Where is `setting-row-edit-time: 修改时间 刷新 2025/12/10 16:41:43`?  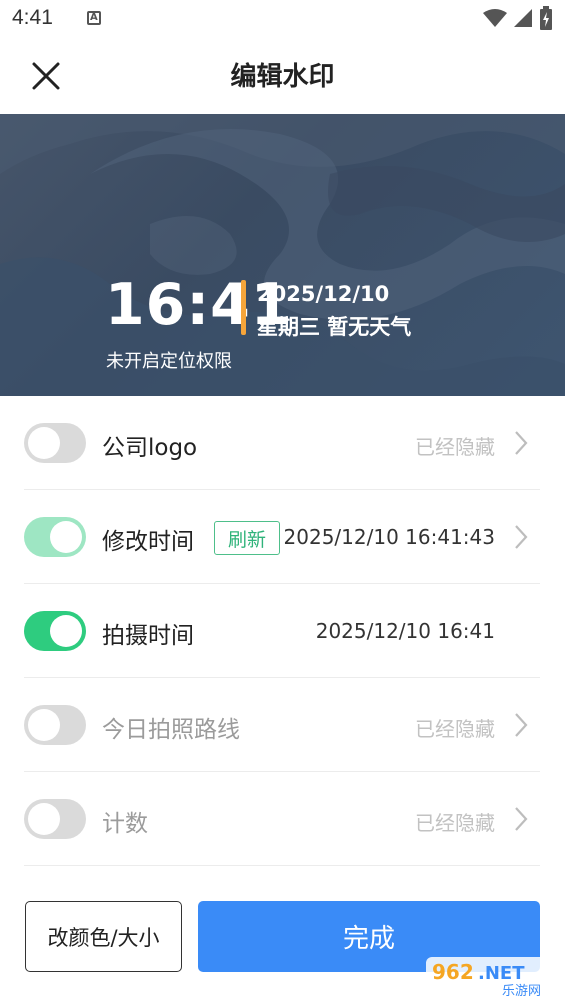 setting-row-edit-time: 修改时间 刷新 2025/12/10 16:41:43 is located at coordinates (282, 537).